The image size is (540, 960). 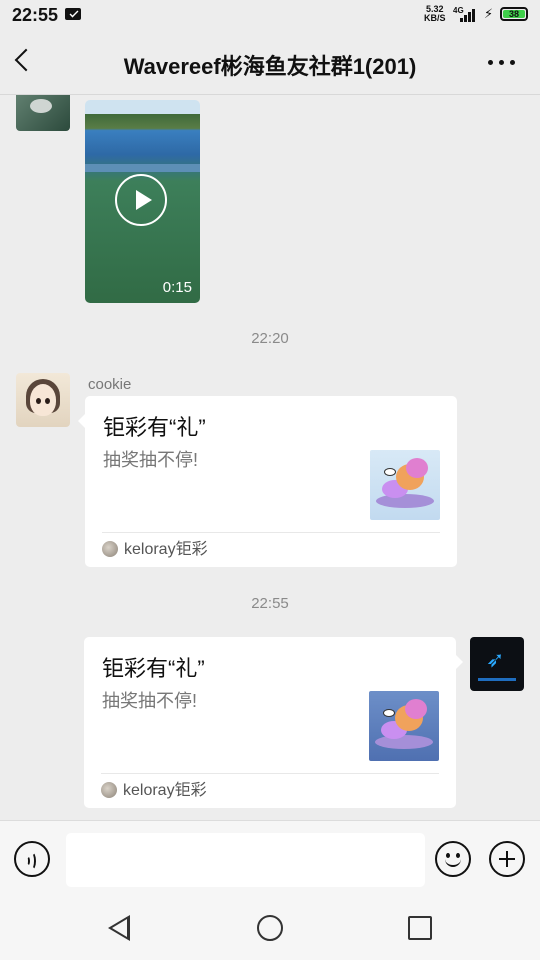 I want to click on battery-level: 38, so click(x=513, y=14).